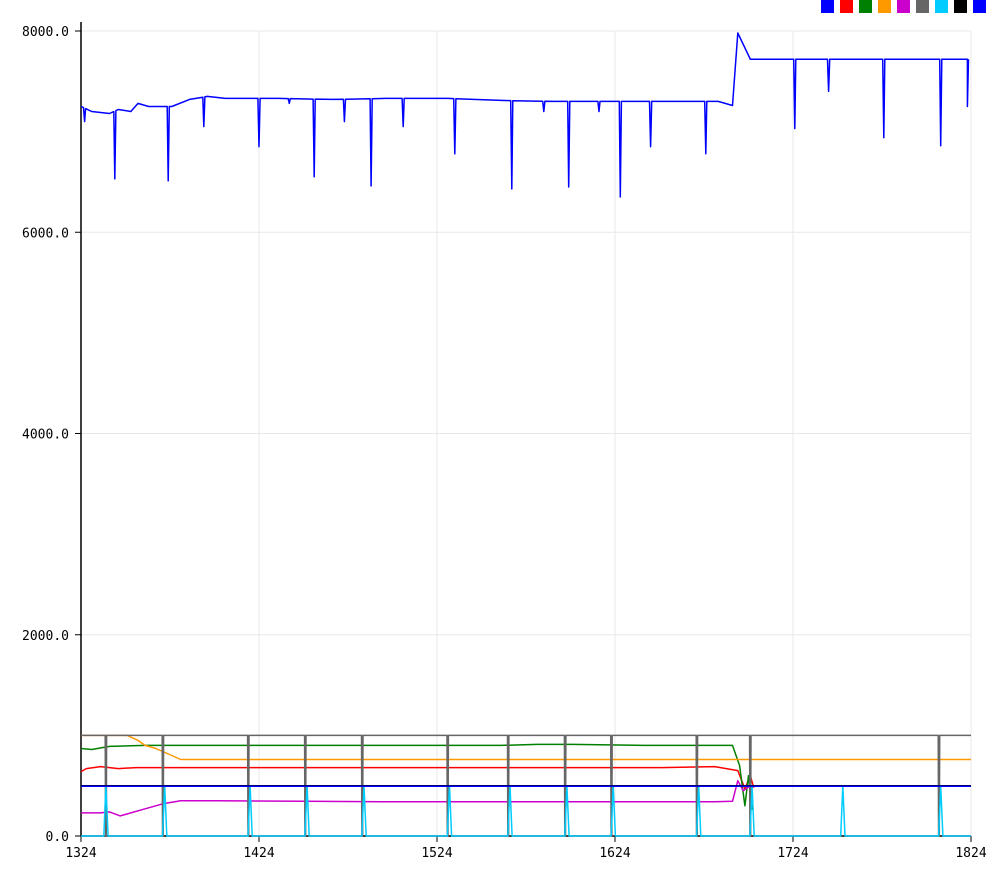 This screenshot has width=1000, height=878. I want to click on x-tick-label: 1524, so click(436, 853).